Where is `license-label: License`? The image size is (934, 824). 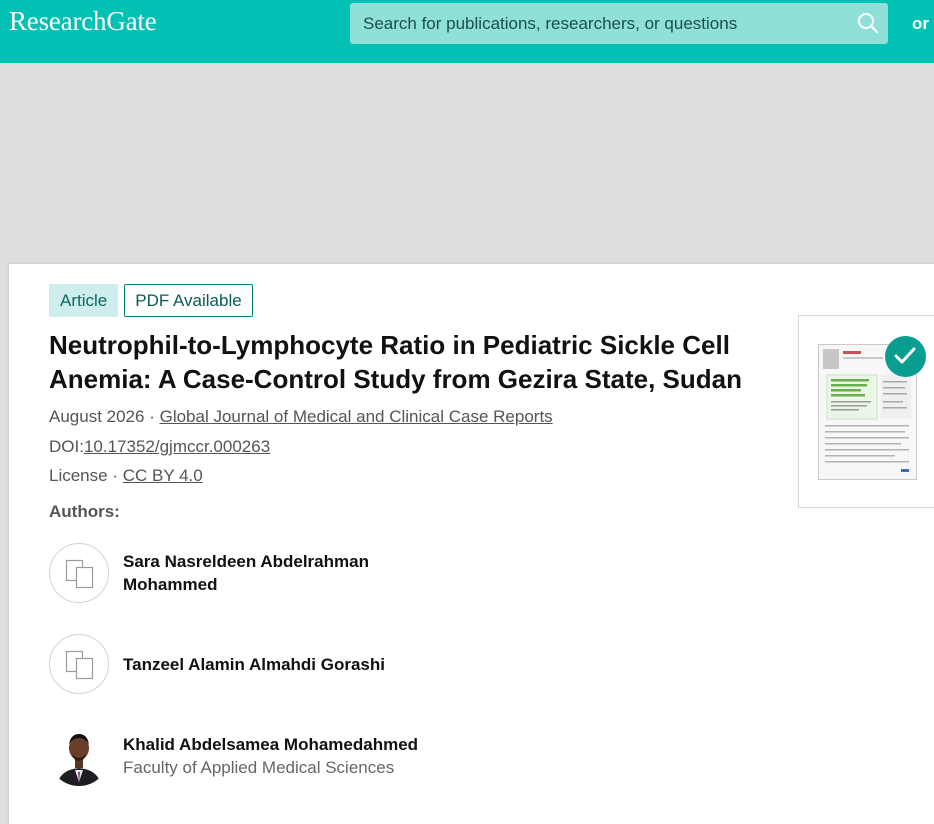 license-label: License is located at coordinates (78, 475).